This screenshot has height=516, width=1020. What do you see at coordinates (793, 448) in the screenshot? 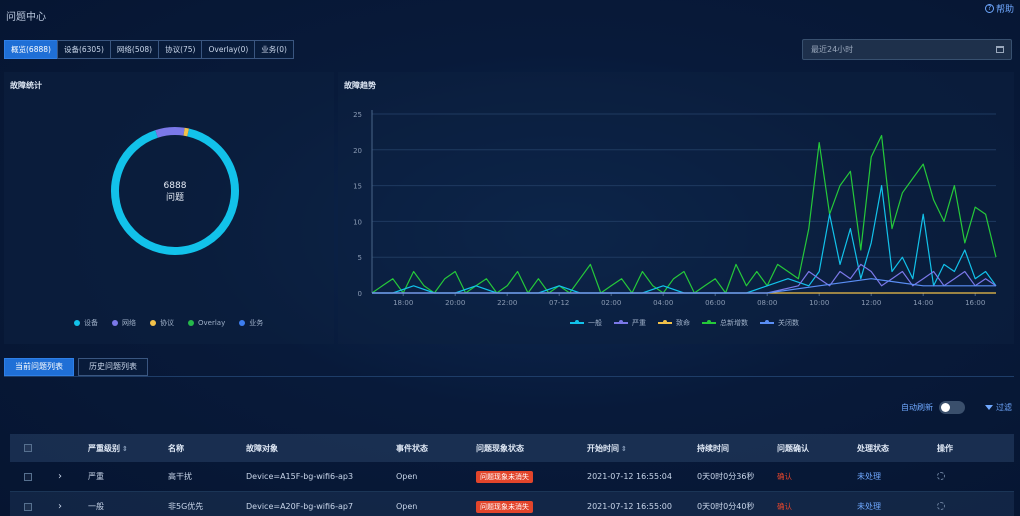
I see `col-confirm: 问题确认` at bounding box center [793, 448].